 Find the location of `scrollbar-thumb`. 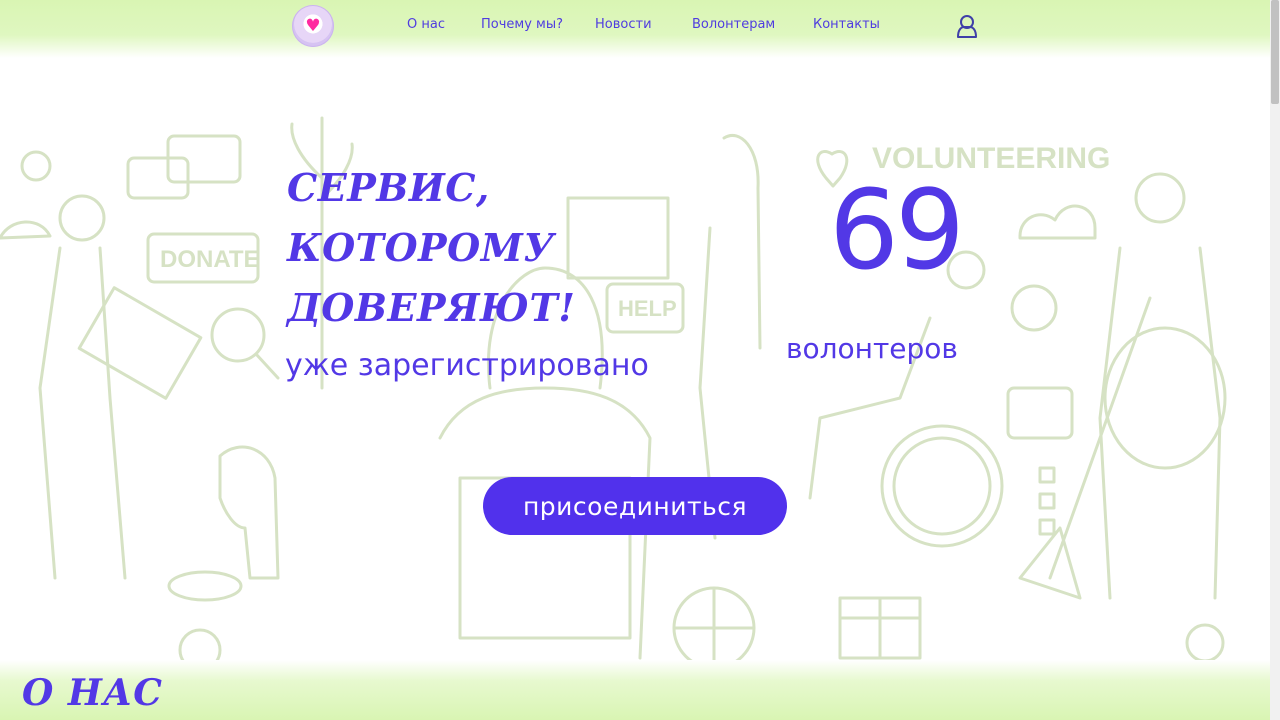

scrollbar-thumb is located at coordinates (1275, 52).